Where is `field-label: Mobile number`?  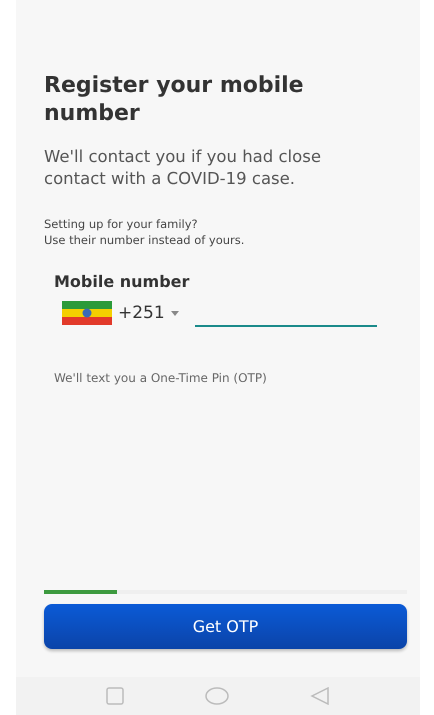 field-label: Mobile number is located at coordinates (122, 281).